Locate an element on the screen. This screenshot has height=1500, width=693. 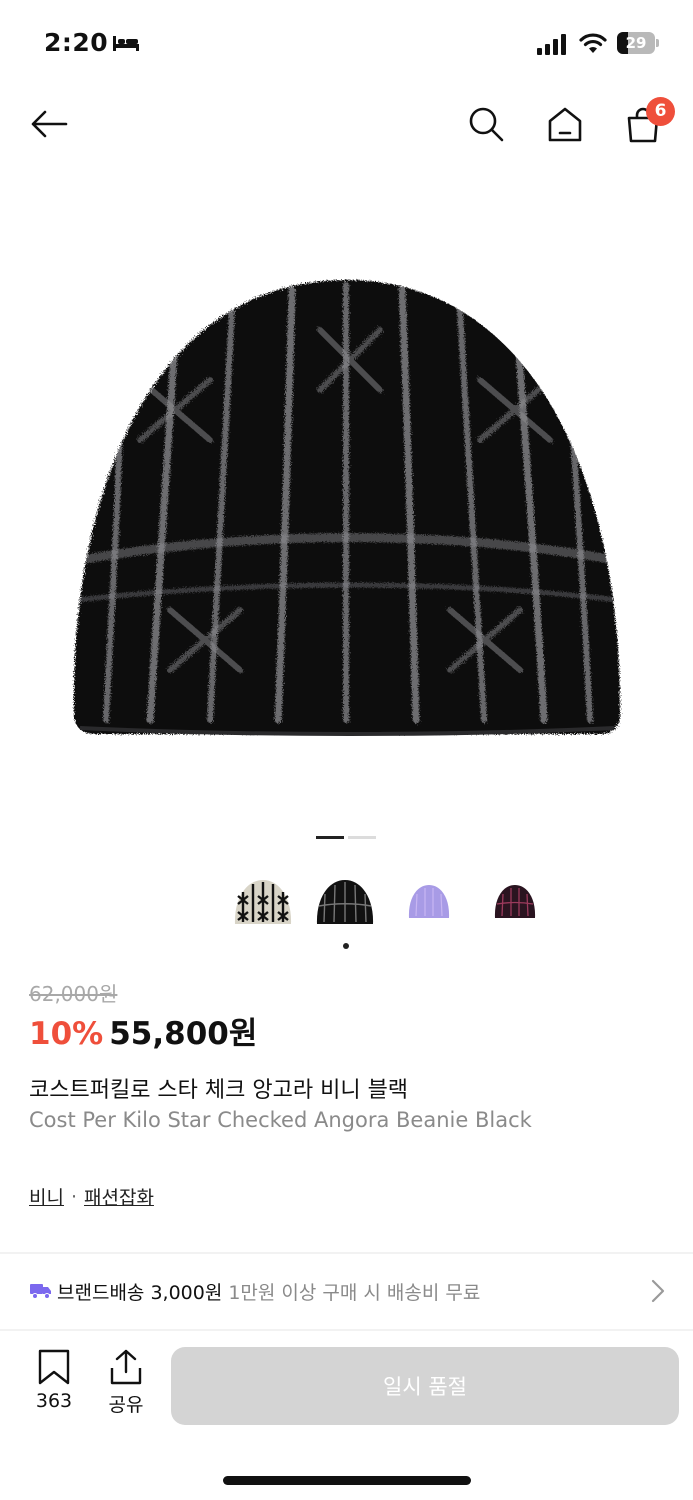
breadcrumb: 비니 · 패션잡화 is located at coordinates (91, 1196).